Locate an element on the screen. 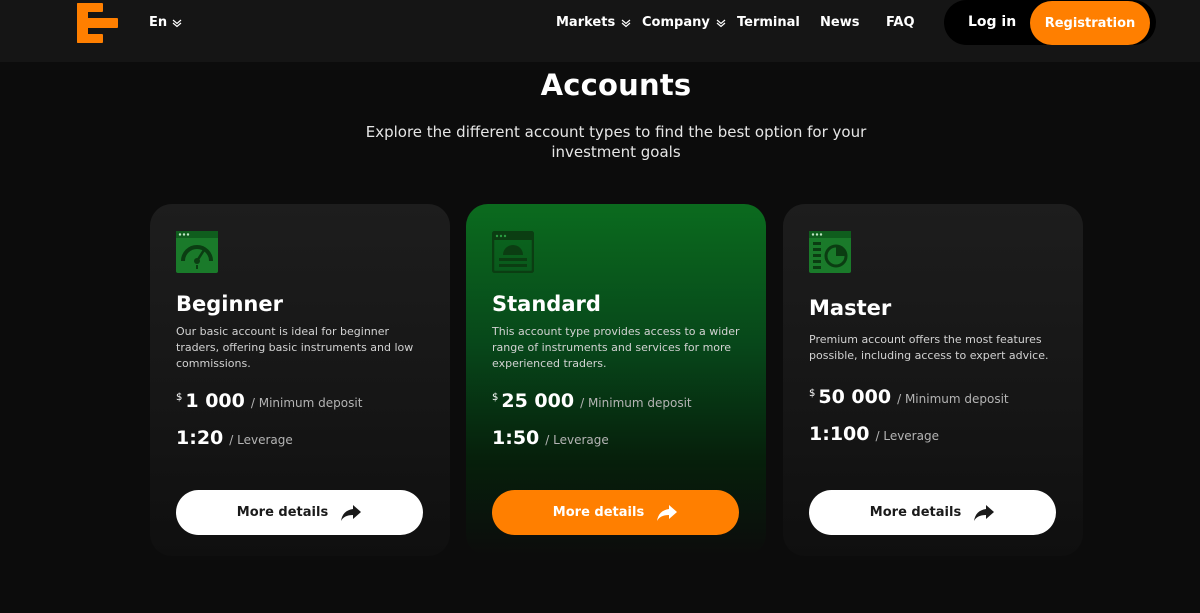  login-button: Log in is located at coordinates (992, 22).